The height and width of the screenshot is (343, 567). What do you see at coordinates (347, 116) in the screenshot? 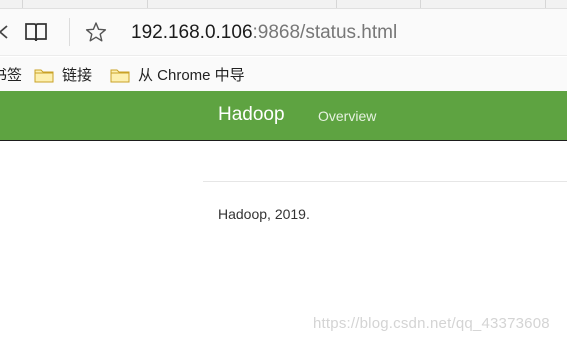
I see `nav-link-overview: Overview` at bounding box center [347, 116].